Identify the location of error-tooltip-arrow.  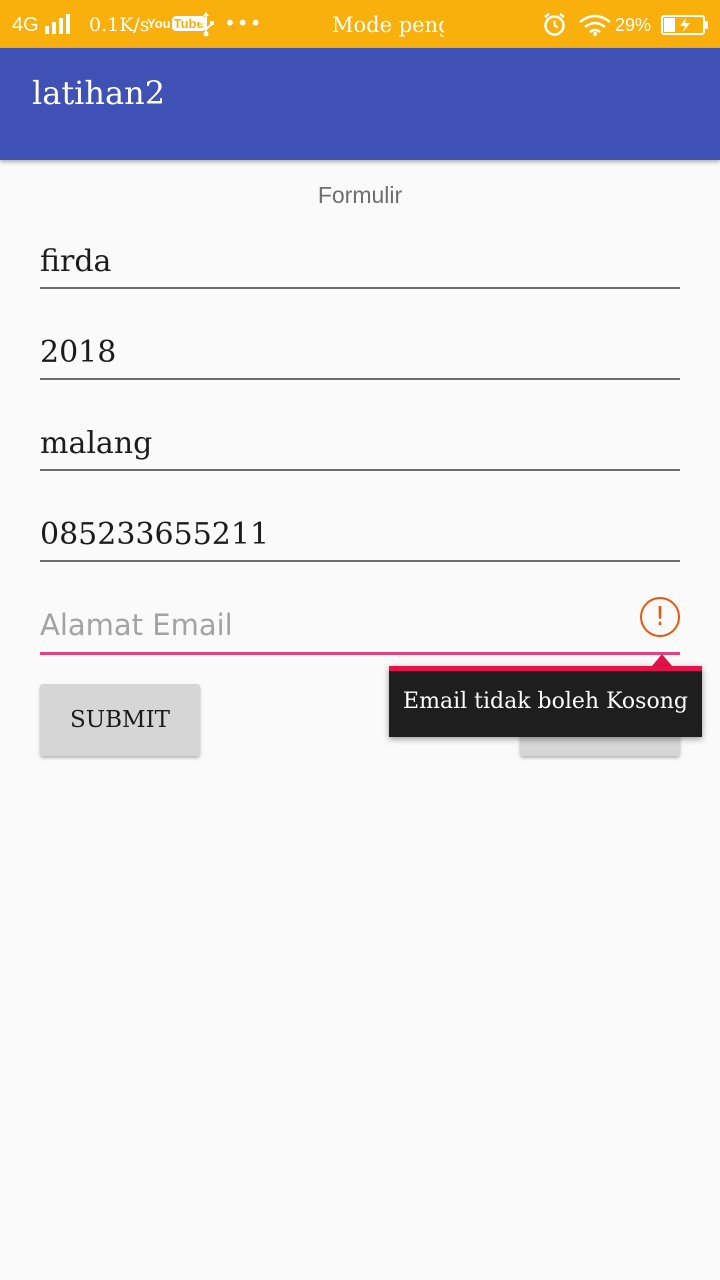
(662, 660).